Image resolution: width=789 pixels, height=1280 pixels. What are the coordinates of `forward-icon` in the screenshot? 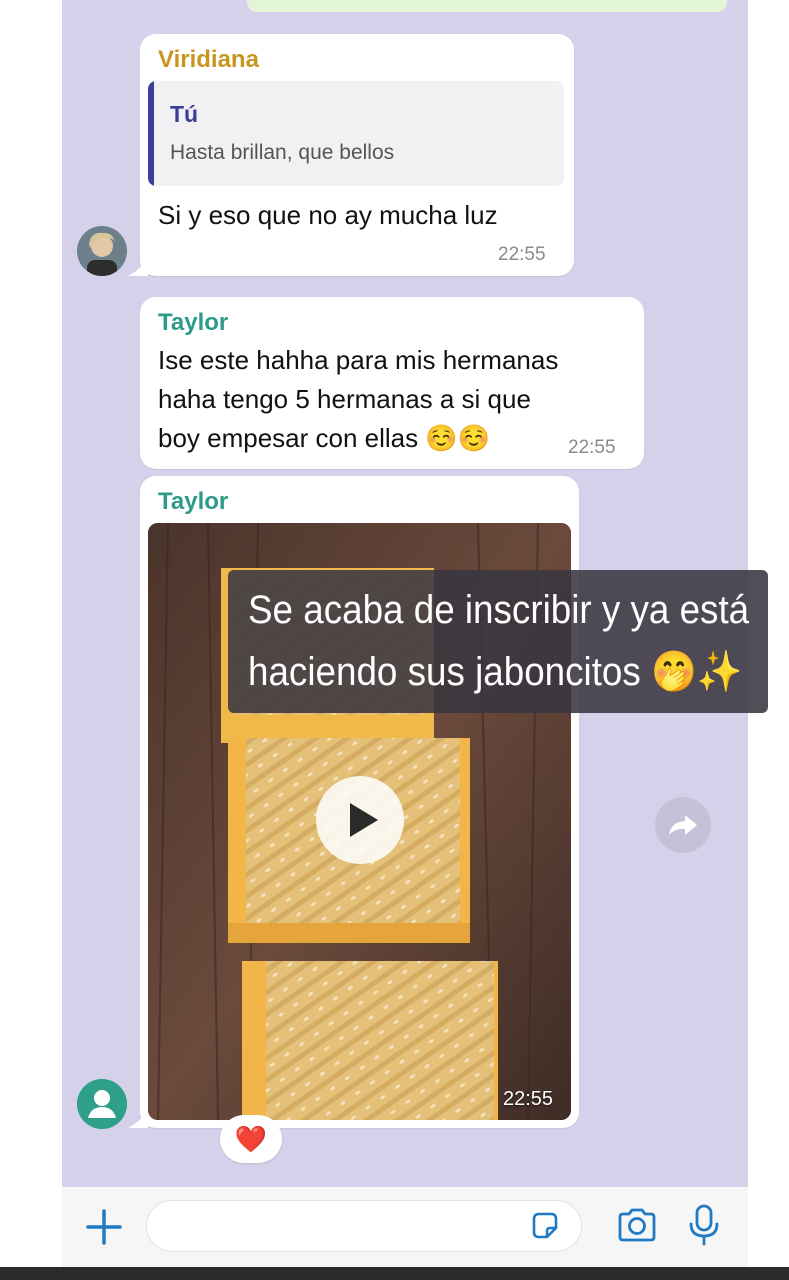 It's located at (683, 825).